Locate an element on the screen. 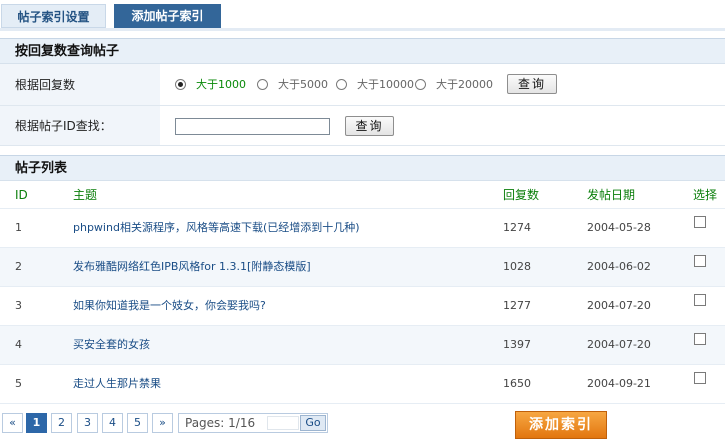 This screenshot has height=441, width=725. page-1-button: 1 is located at coordinates (36, 423).